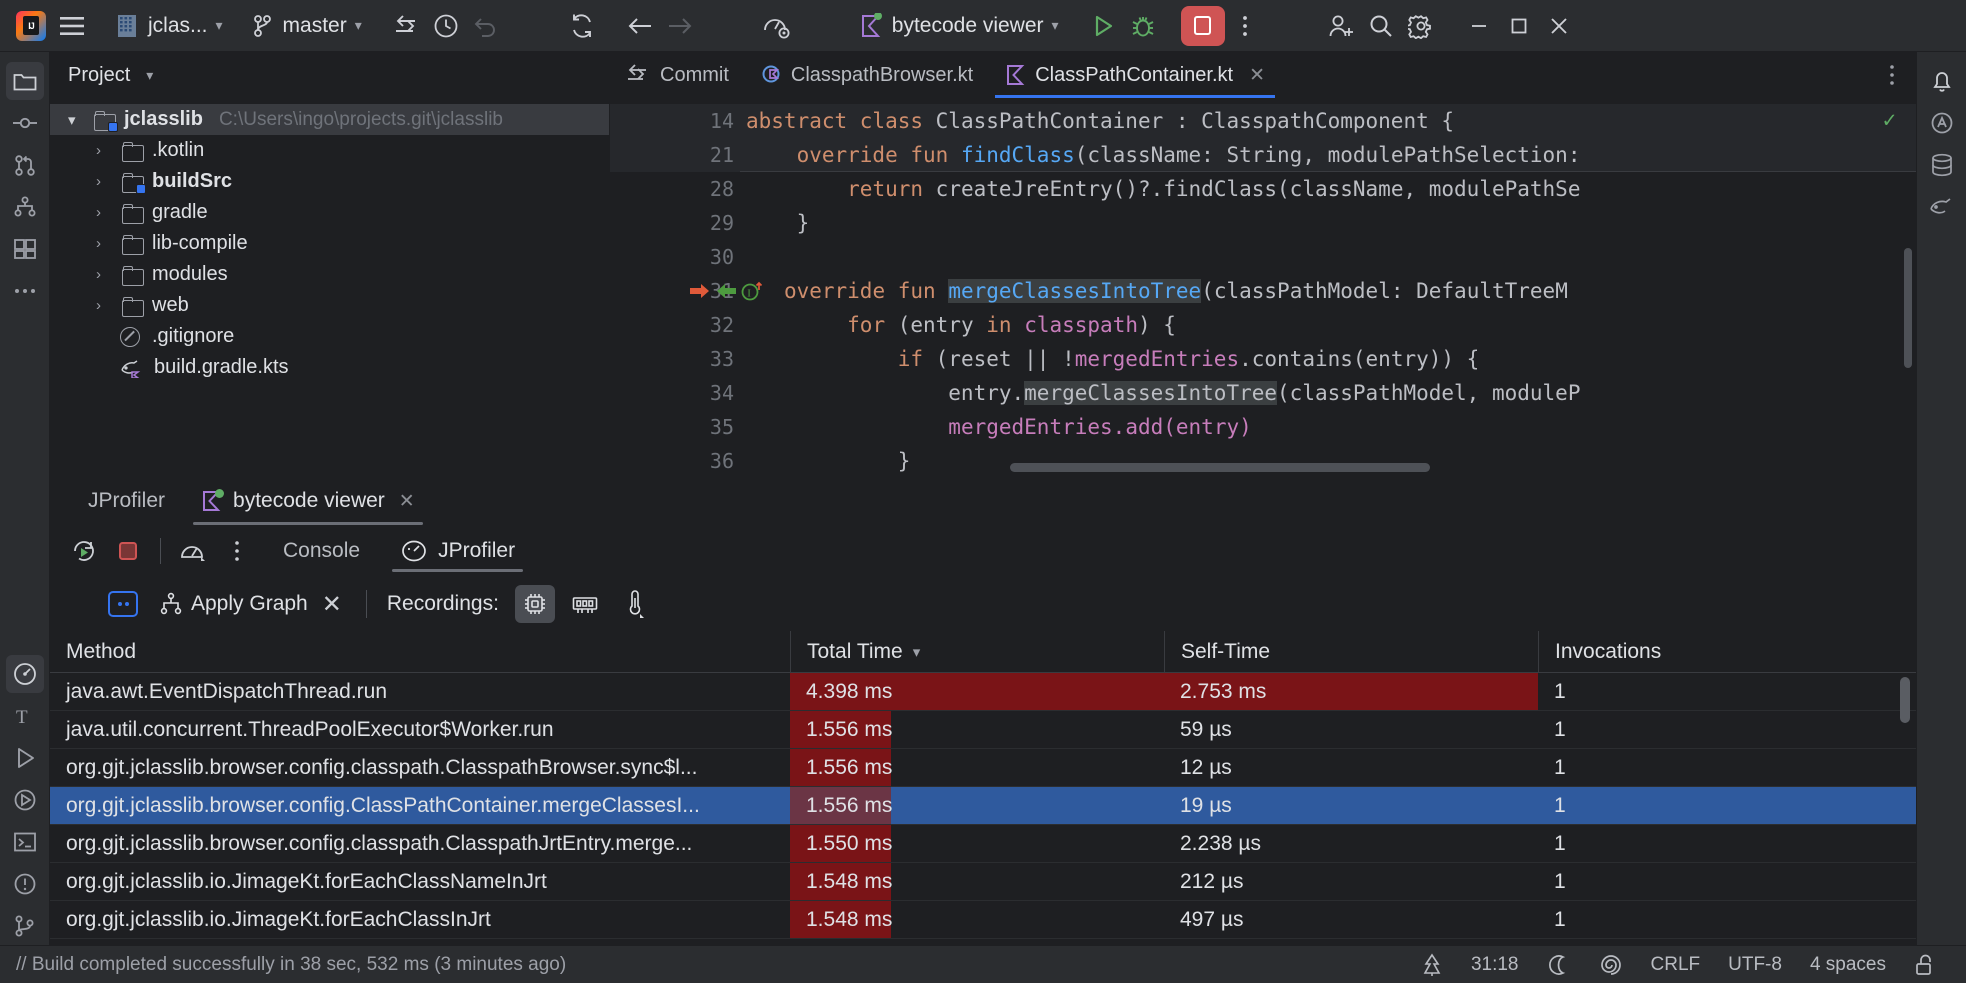 This screenshot has width=1966, height=983. What do you see at coordinates (1892, 75) in the screenshot?
I see `editor-options-button` at bounding box center [1892, 75].